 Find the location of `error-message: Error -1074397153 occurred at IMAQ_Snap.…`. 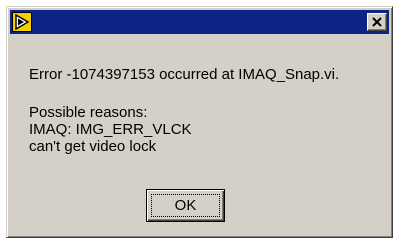

error-message: Error -1074397153 occurred at IMAQ_Snap.… is located at coordinates (184, 74).